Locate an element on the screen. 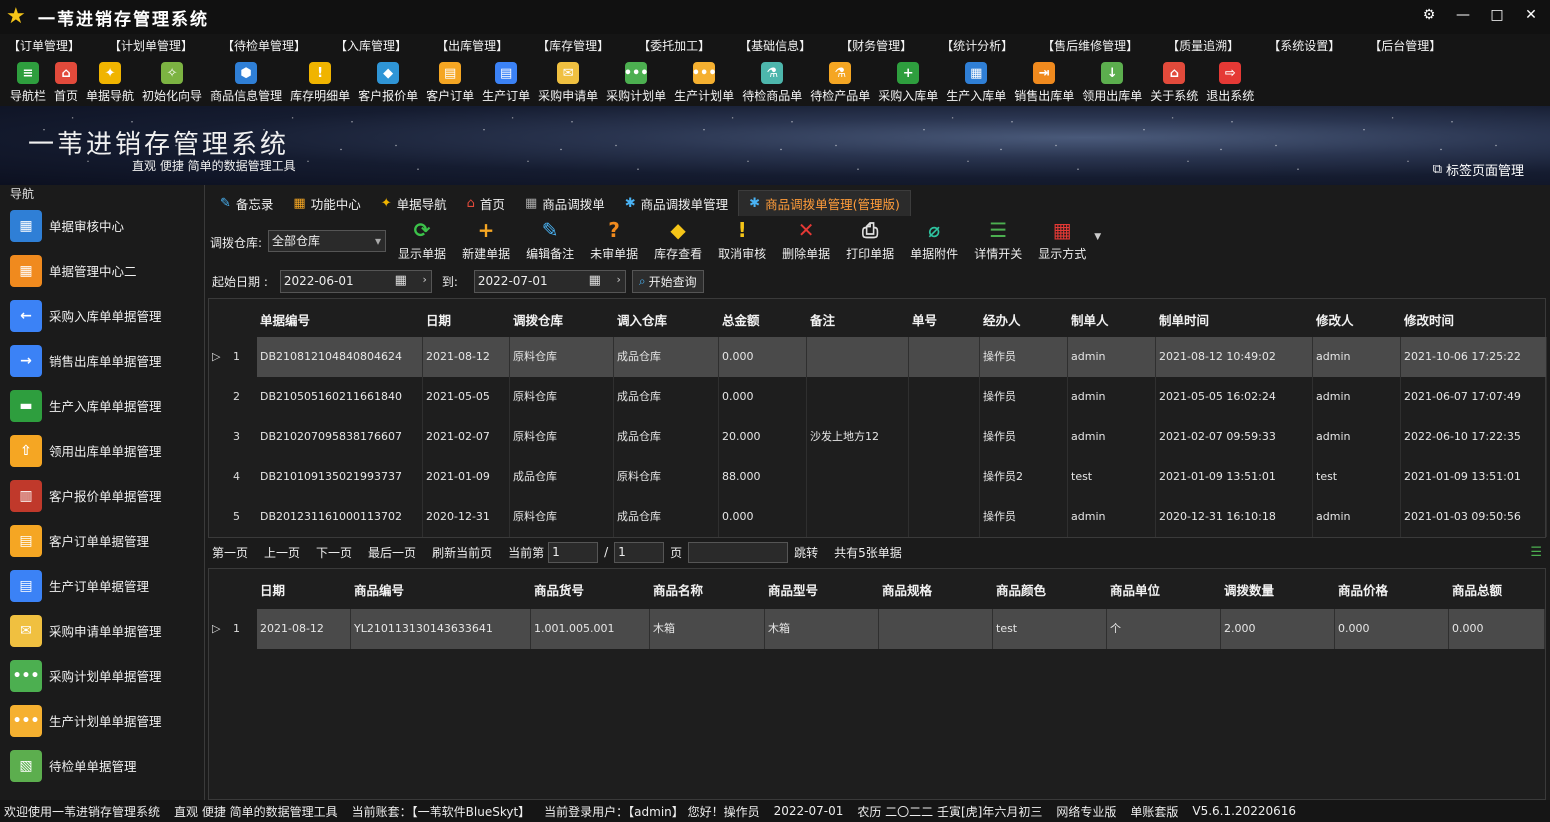 The width and height of the screenshot is (1550, 822). toolbar-button-1: ⌂ 首页 is located at coordinates (66, 80).